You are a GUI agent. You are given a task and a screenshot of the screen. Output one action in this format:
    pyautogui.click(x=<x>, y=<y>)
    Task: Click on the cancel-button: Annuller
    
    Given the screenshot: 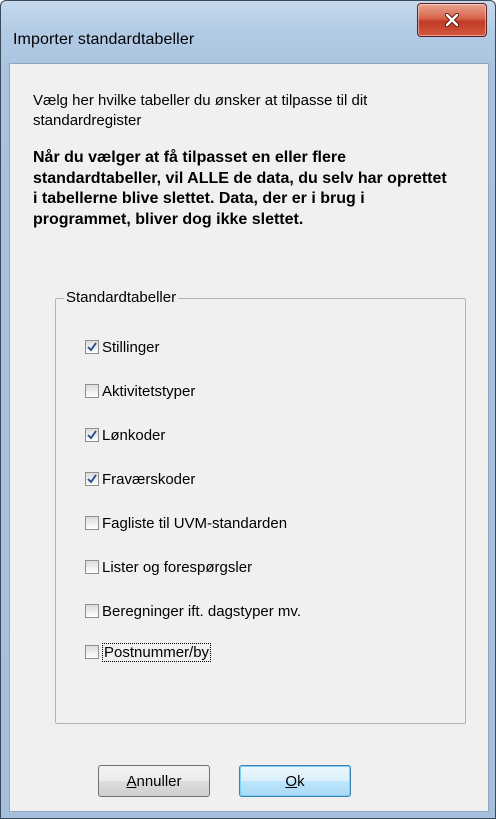 What is the action you would take?
    pyautogui.click(x=154, y=781)
    